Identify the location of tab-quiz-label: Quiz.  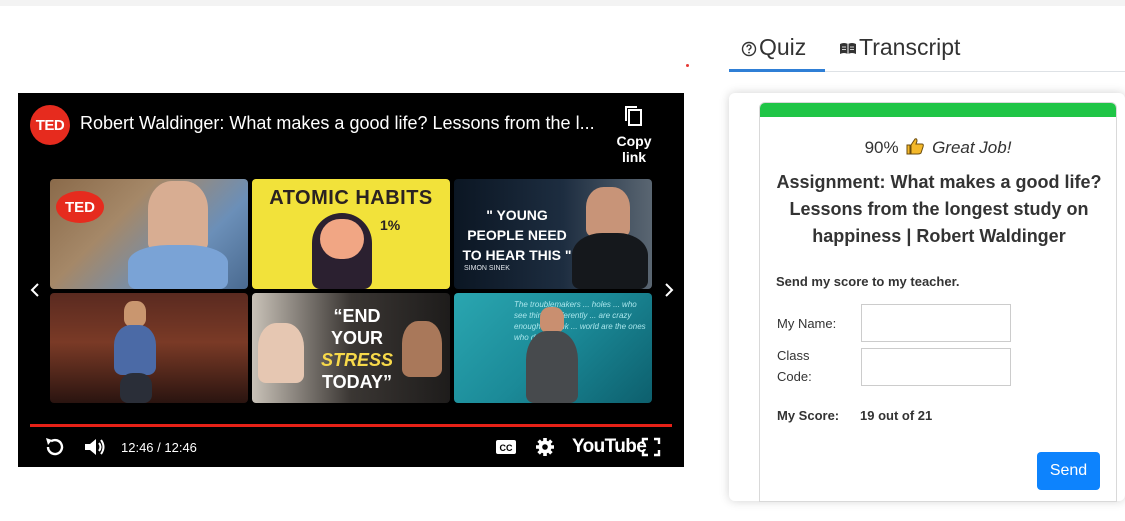
(783, 47).